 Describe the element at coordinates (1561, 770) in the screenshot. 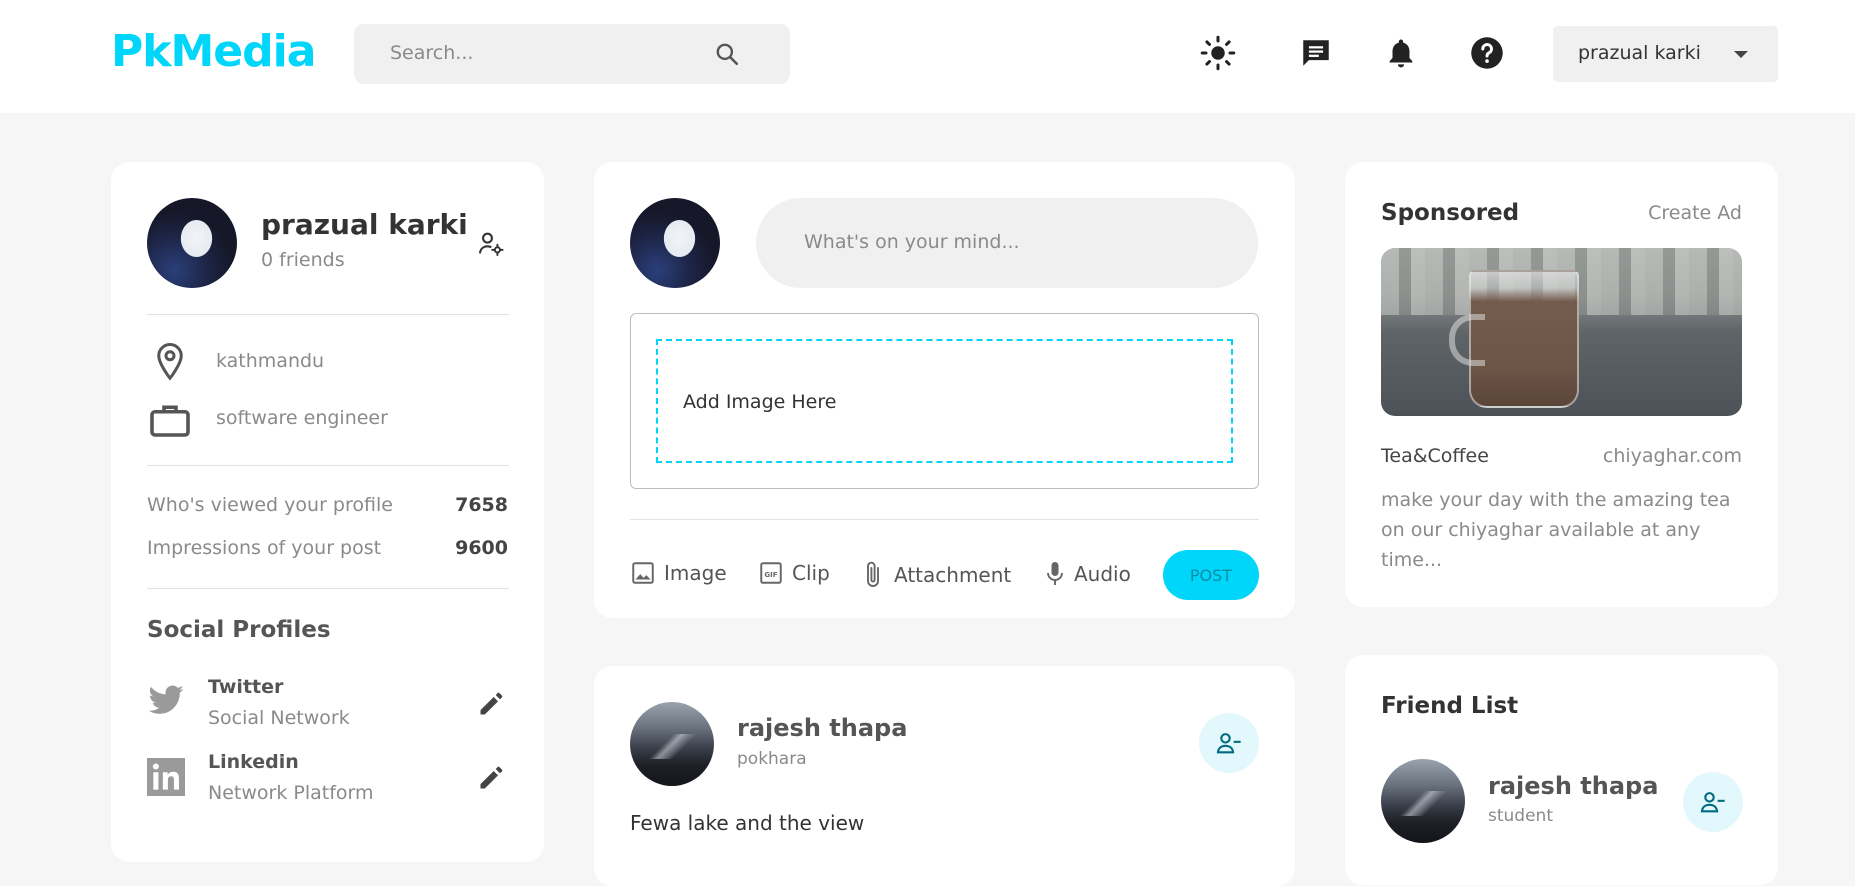

I see `friend-list-card: Friend List rajesh thapa student` at that location.